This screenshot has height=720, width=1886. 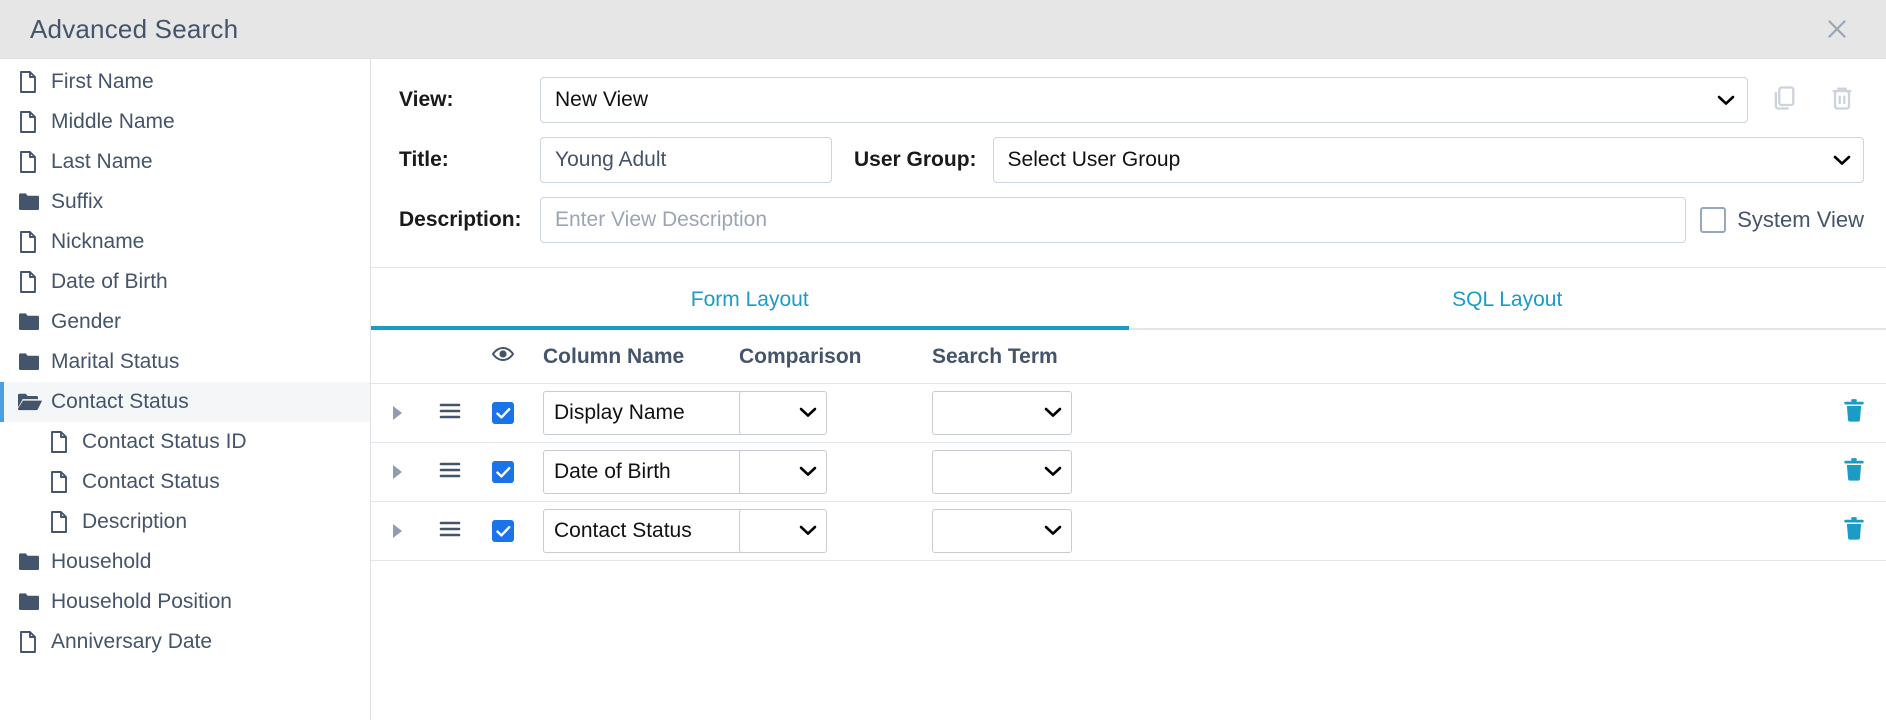 I want to click on tree-item-nickname: Nickname, so click(x=185, y=242).